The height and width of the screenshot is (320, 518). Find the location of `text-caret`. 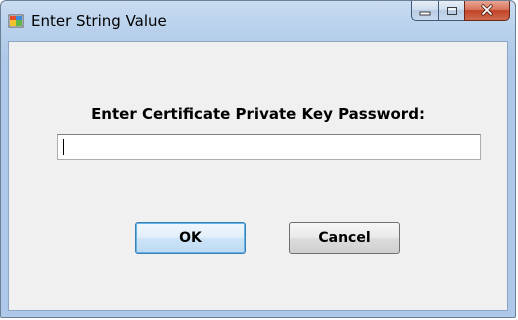

text-caret is located at coordinates (63, 147).